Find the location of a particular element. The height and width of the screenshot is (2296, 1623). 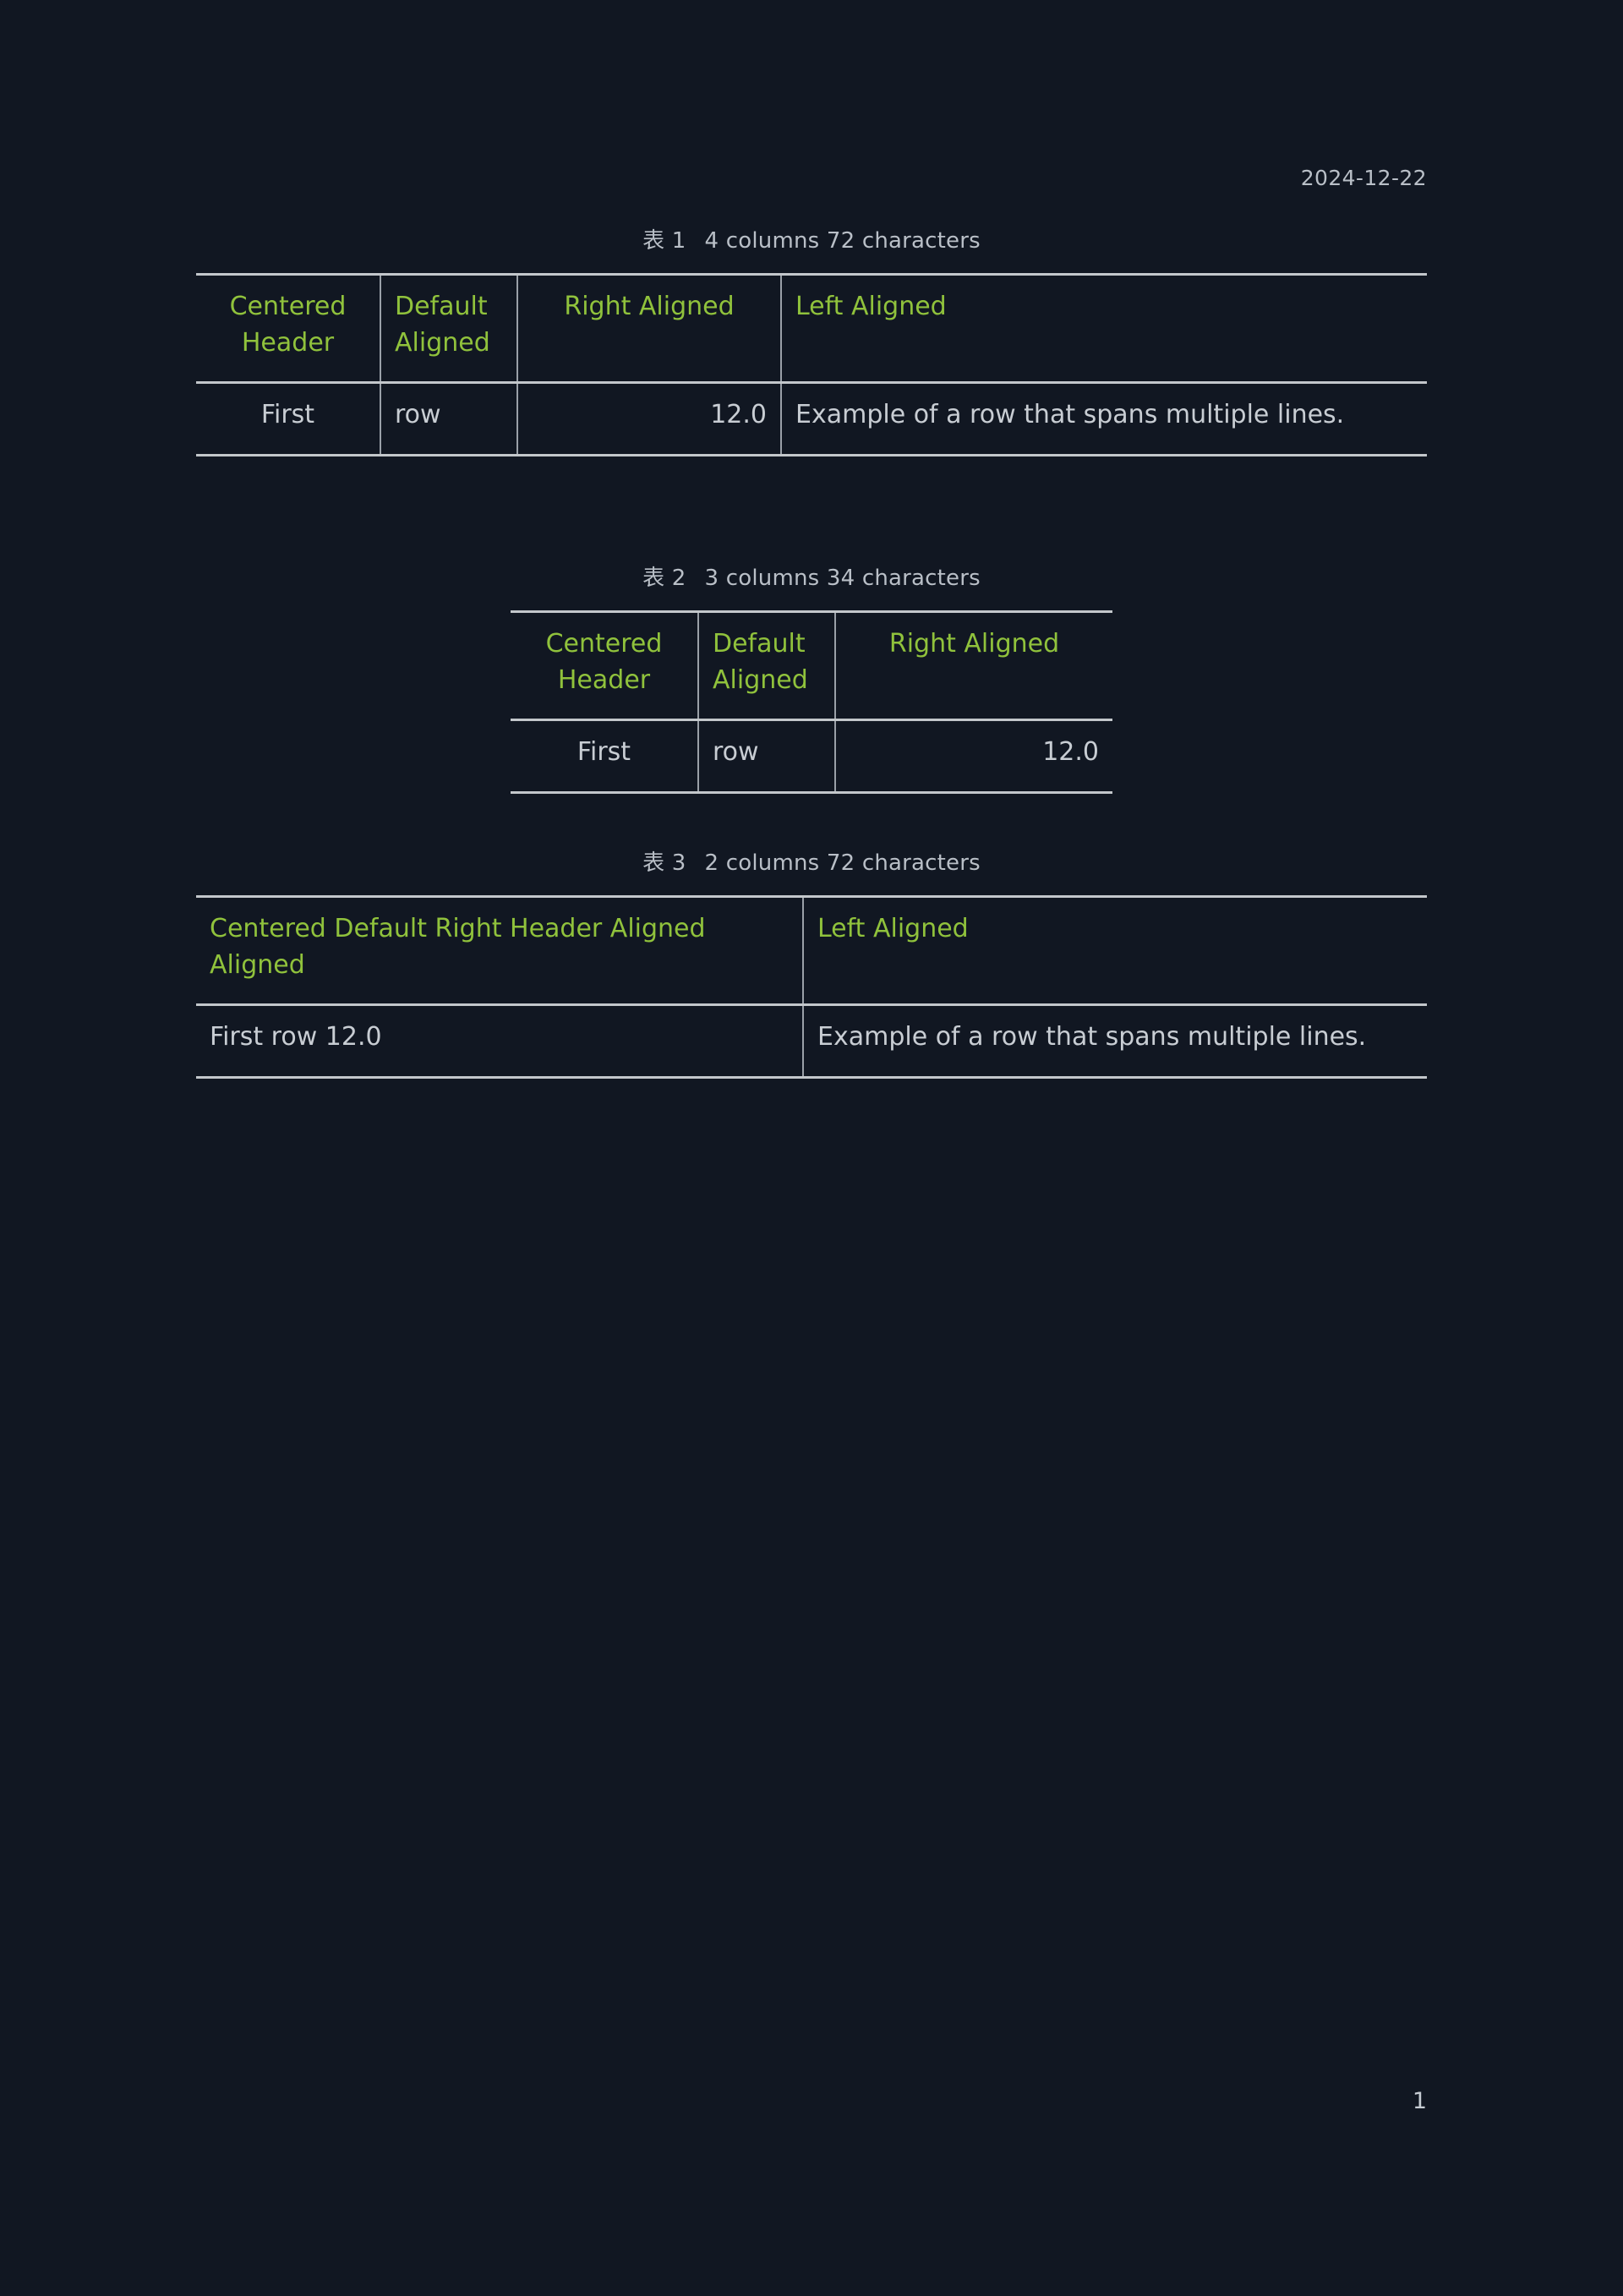

document-date-header: 2024-12-22 is located at coordinates (1363, 178).